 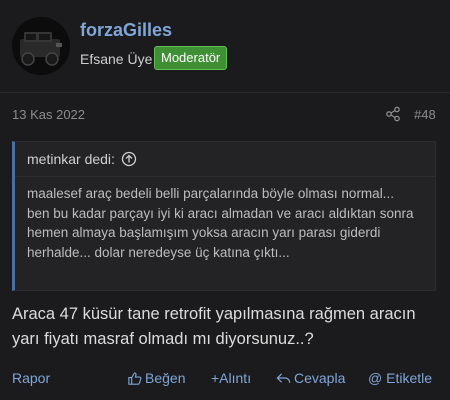 I want to click on header-divider, so click(x=225, y=92).